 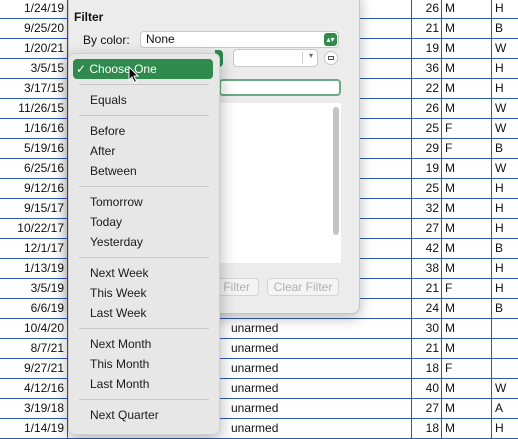 I want to click on date-cell: 3/5/15, so click(x=34, y=68).